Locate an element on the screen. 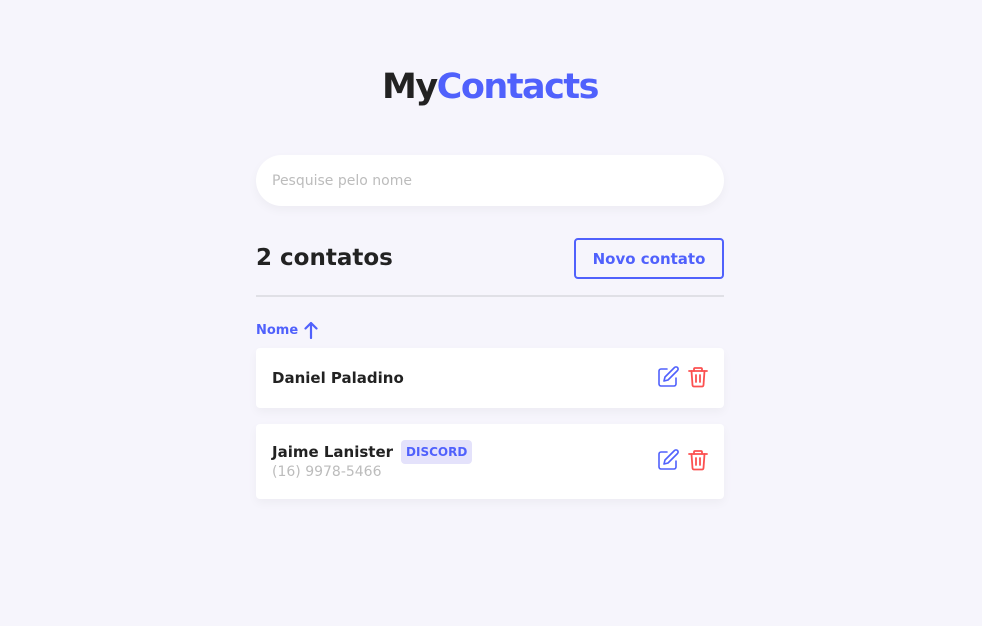 Image resolution: width=982 pixels, height=626 pixels. sort-by-name-button: Nome is located at coordinates (287, 330).